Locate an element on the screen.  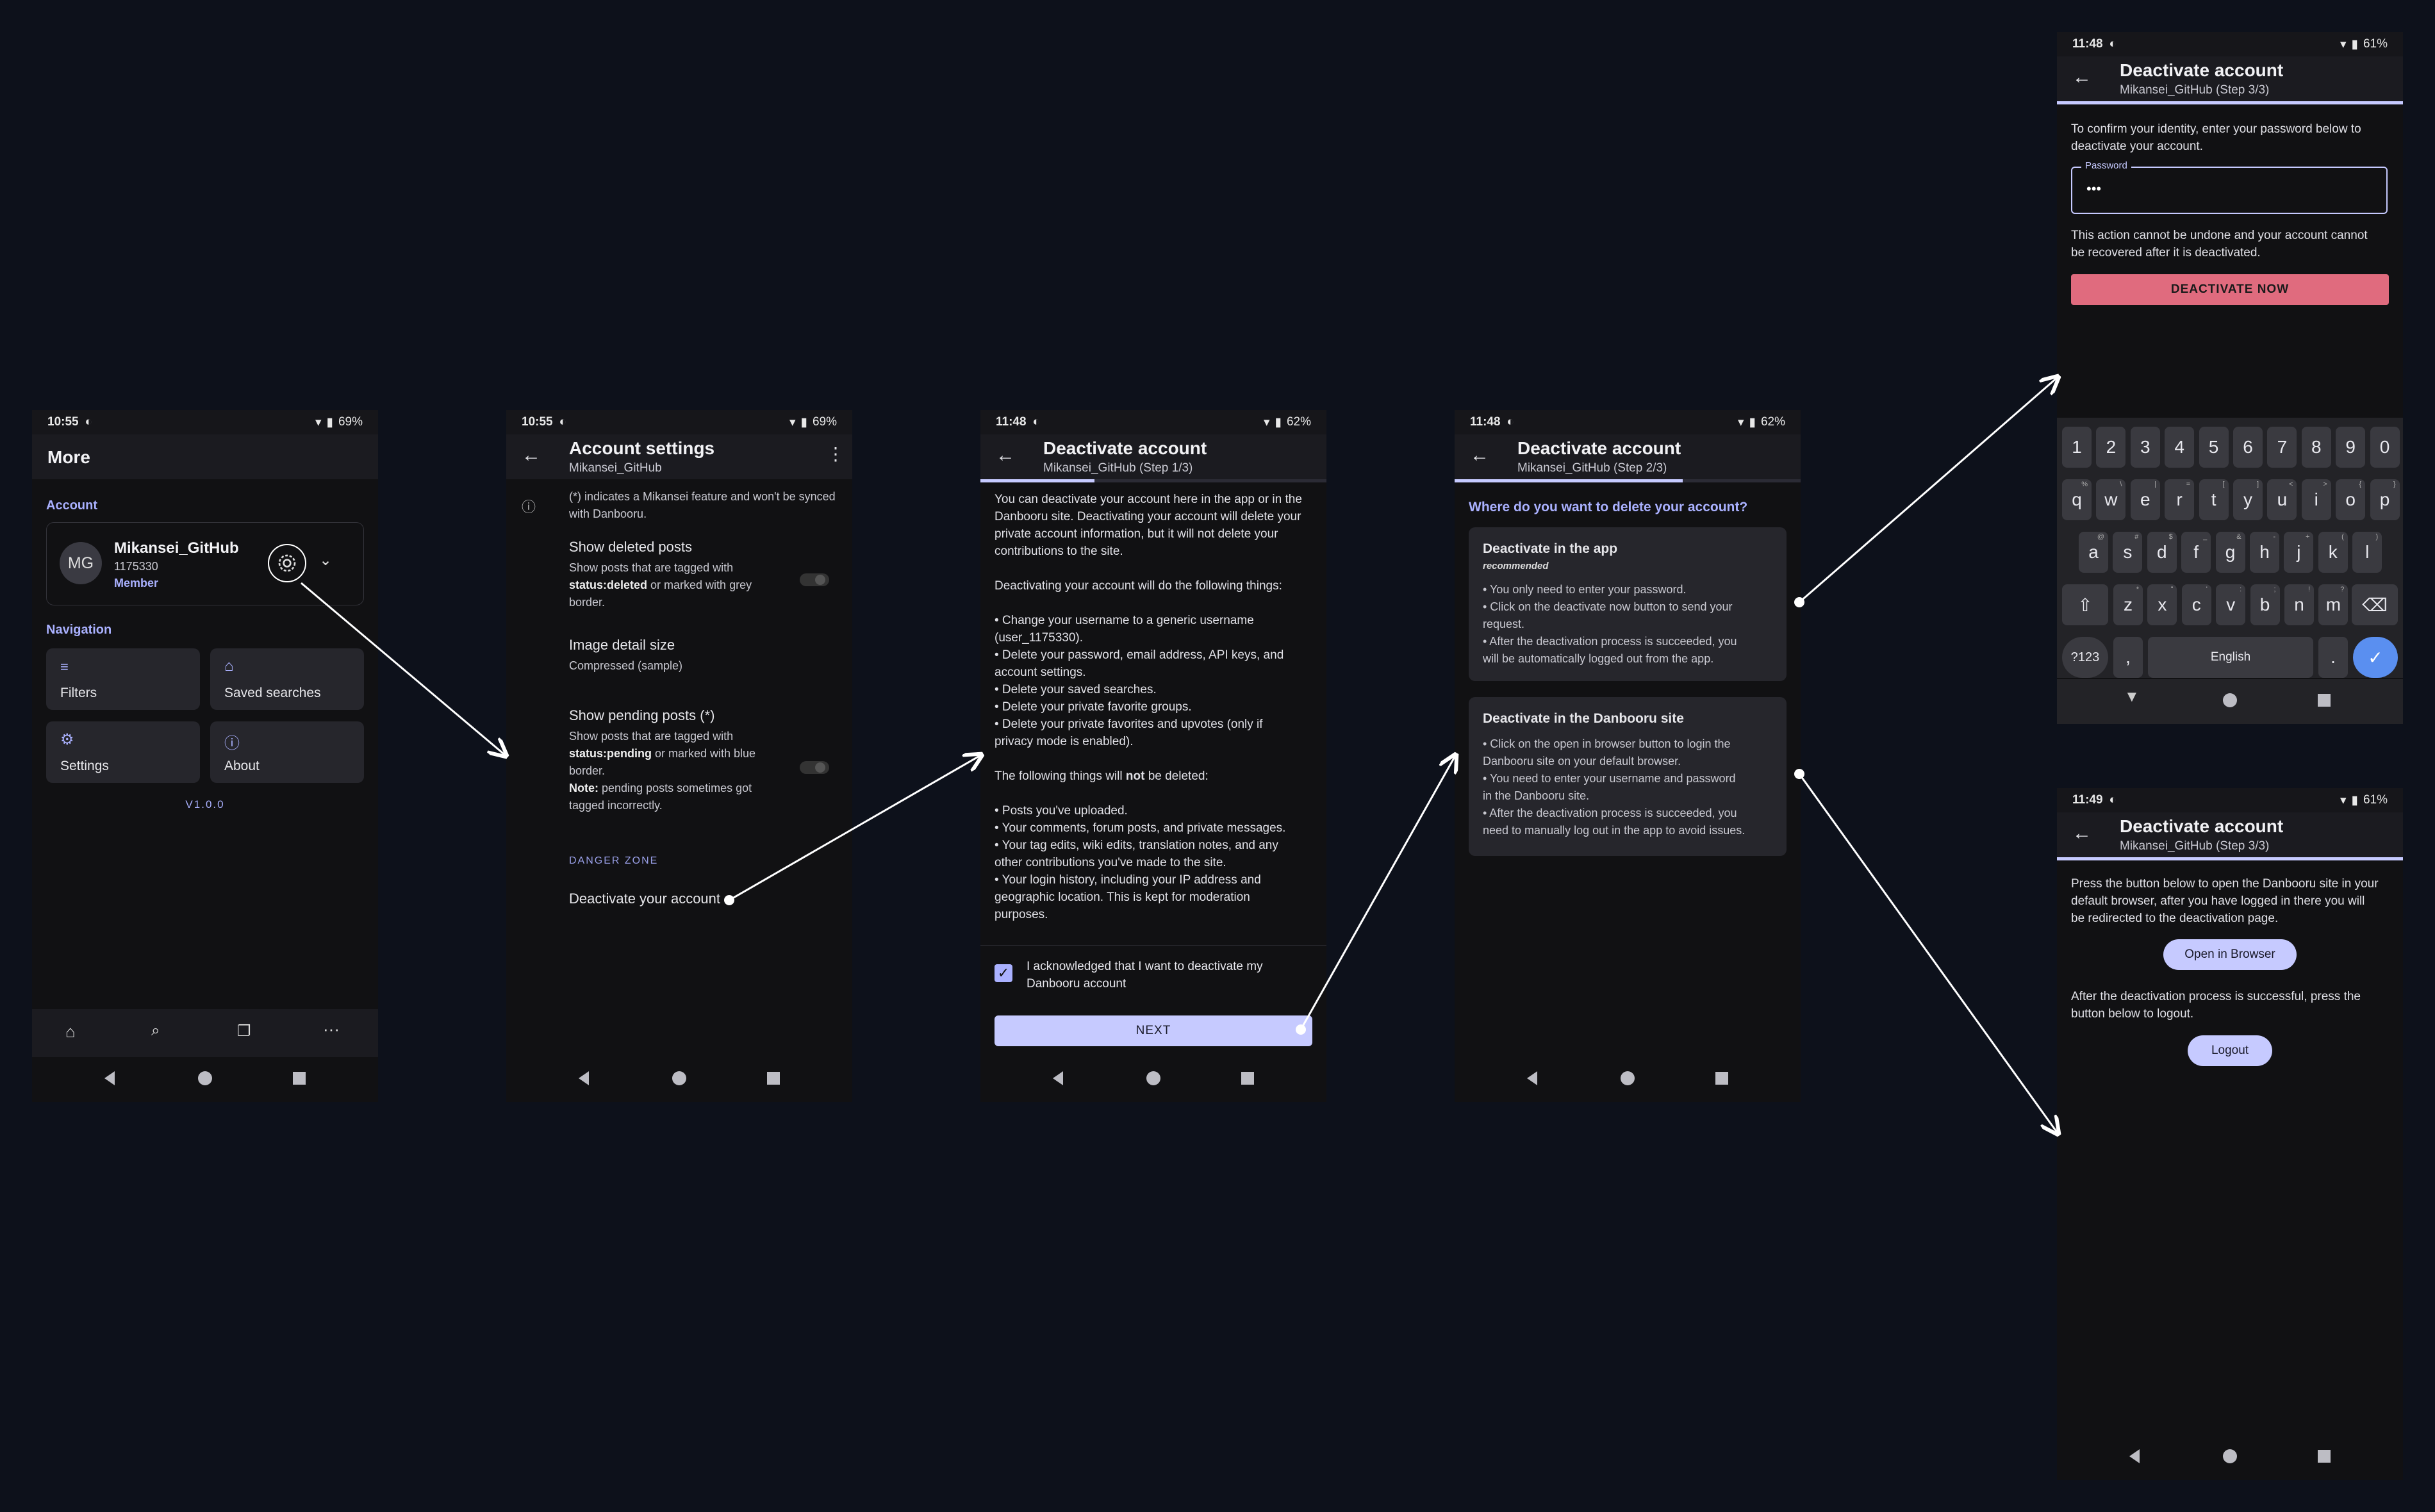
bottom-navigation: ⌂ ⌕ ❐ ··· is located at coordinates (205, 1033).